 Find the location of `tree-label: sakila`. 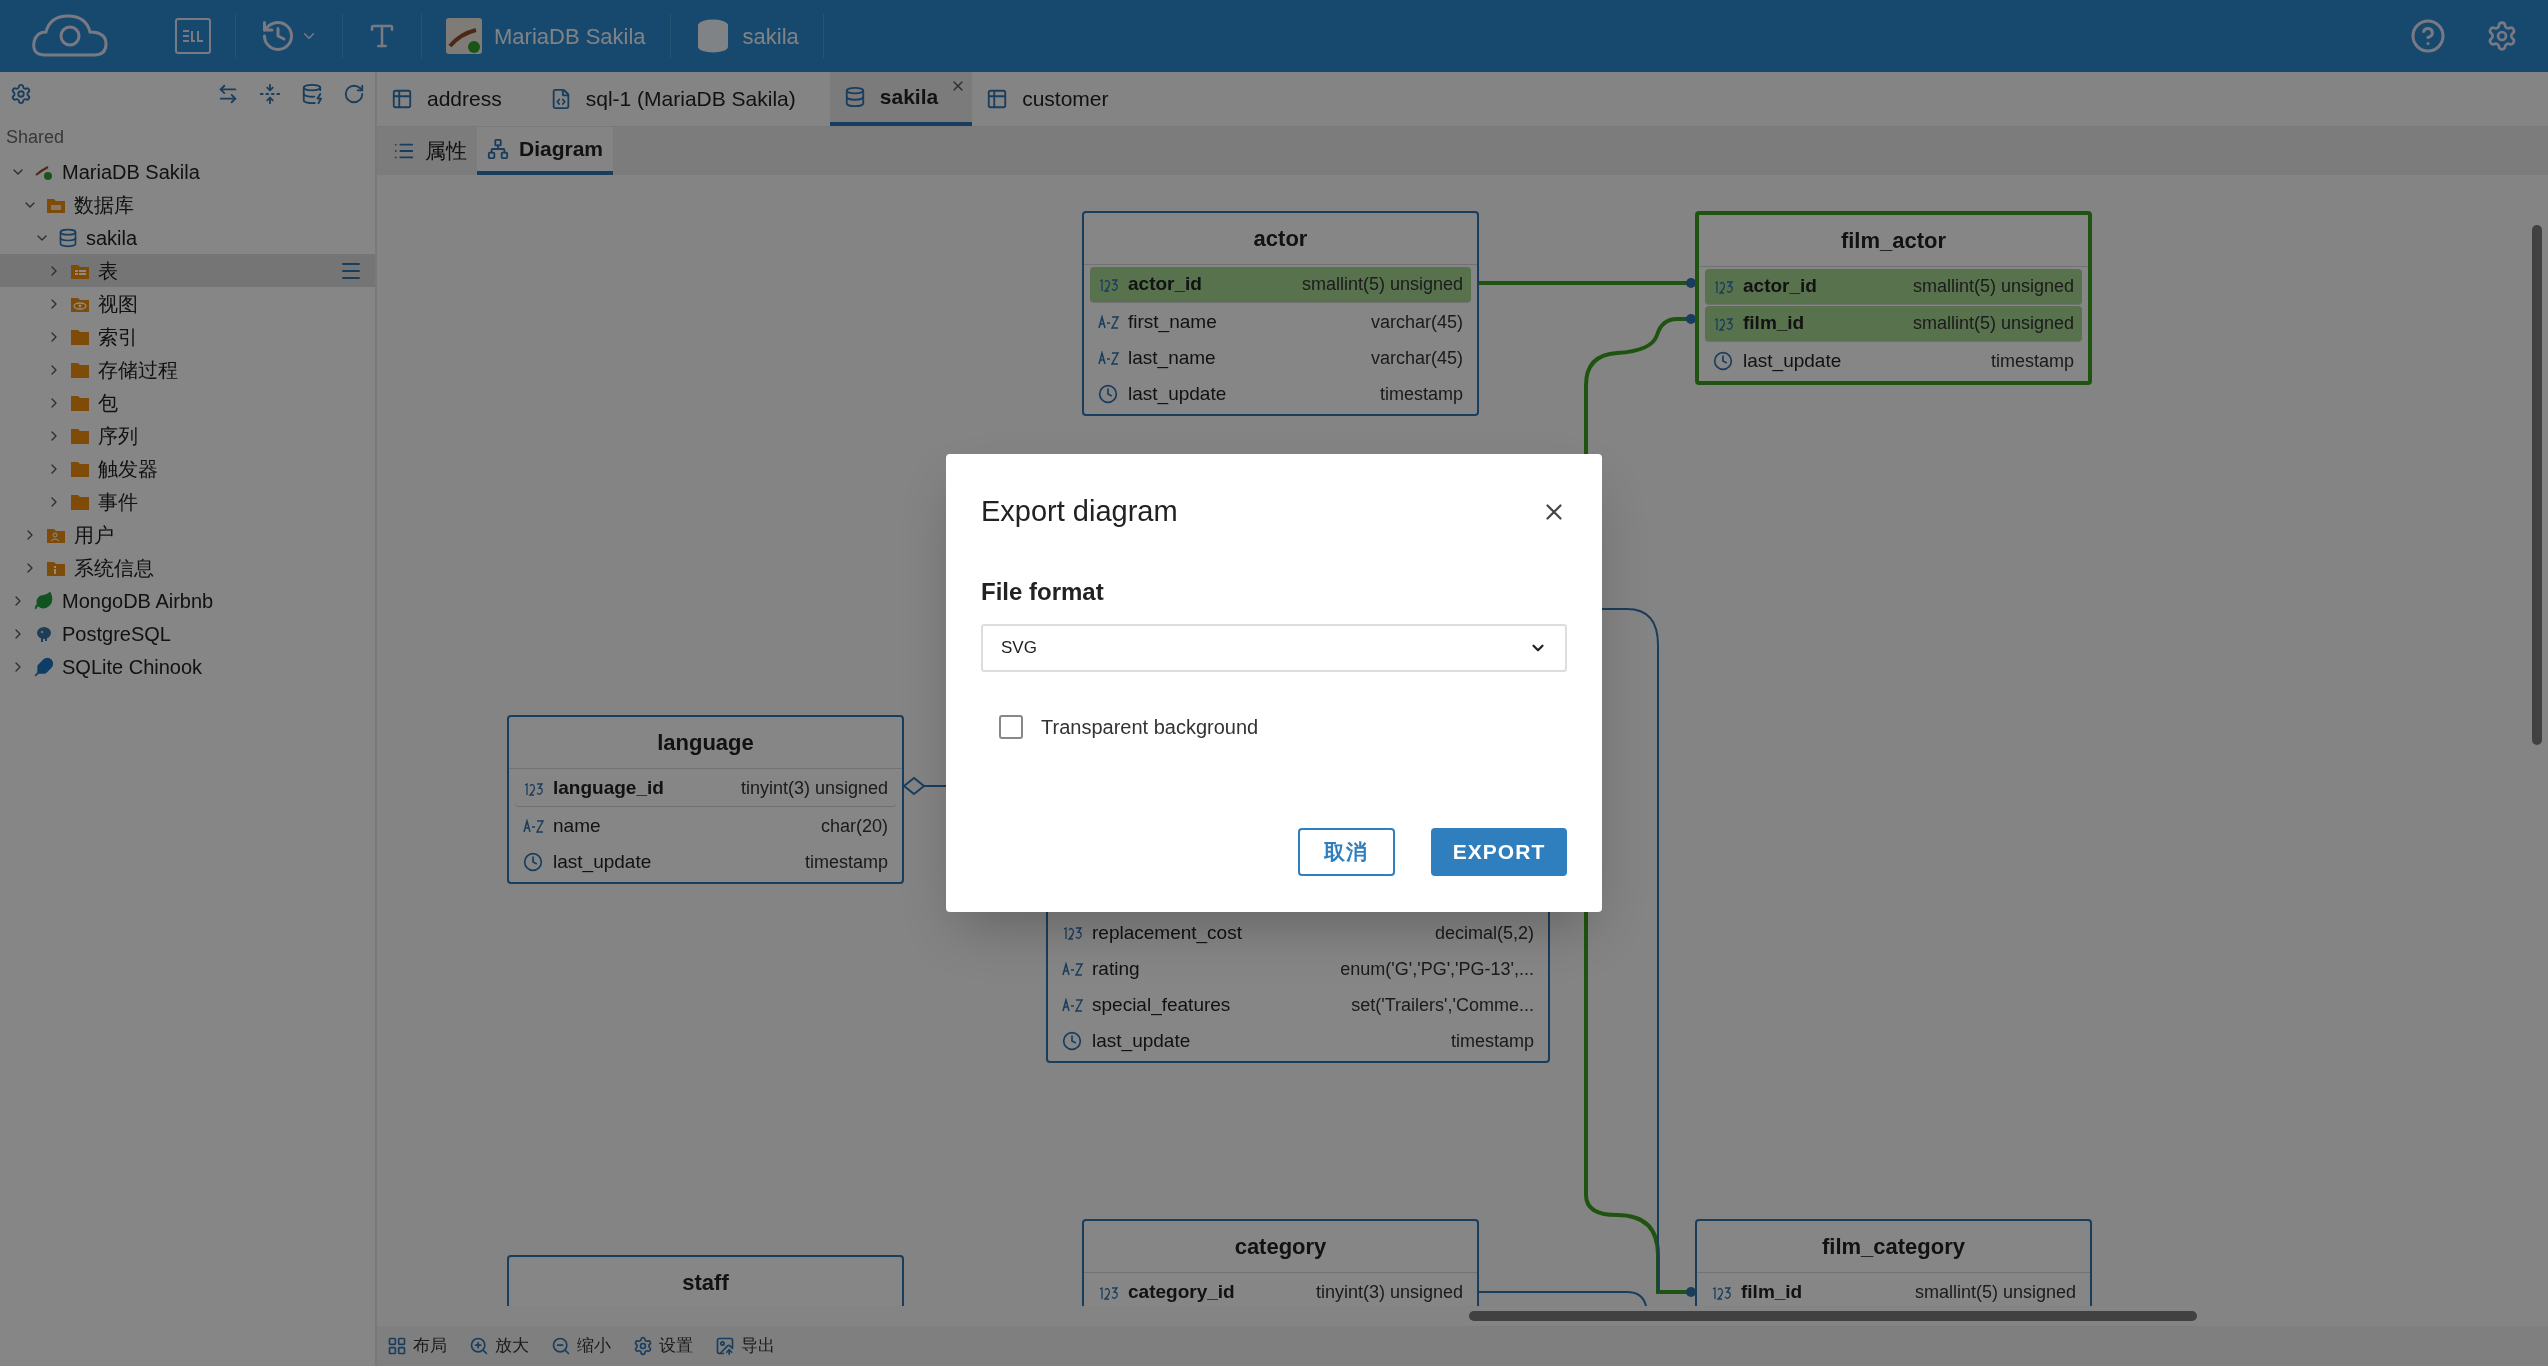

tree-label: sakila is located at coordinates (112, 238).